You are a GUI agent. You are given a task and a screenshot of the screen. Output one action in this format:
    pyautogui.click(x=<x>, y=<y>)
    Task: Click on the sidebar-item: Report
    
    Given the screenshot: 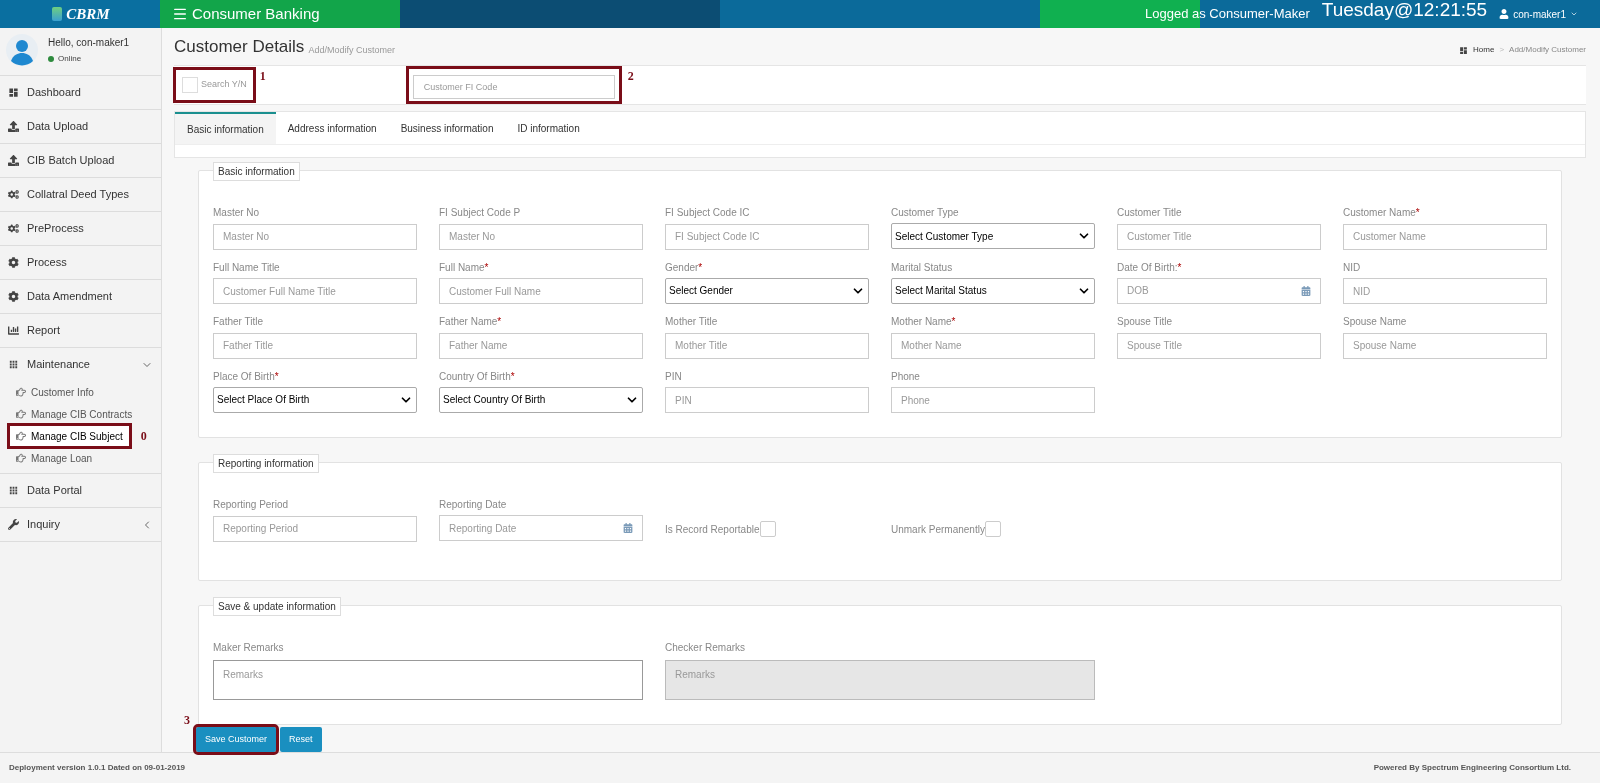 What is the action you would take?
    pyautogui.click(x=80, y=330)
    